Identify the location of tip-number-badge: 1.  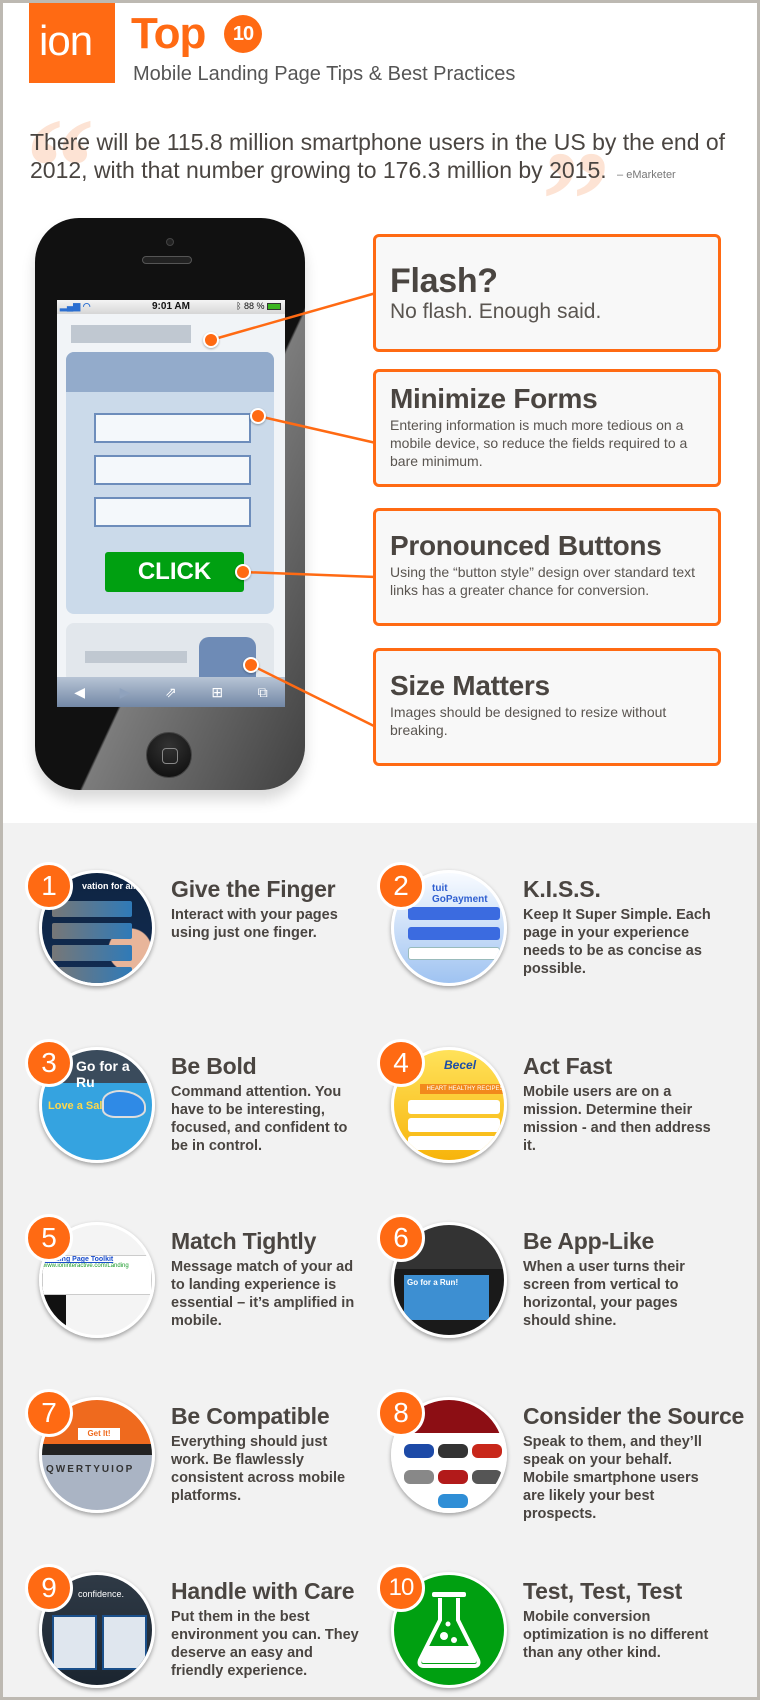
(49, 886).